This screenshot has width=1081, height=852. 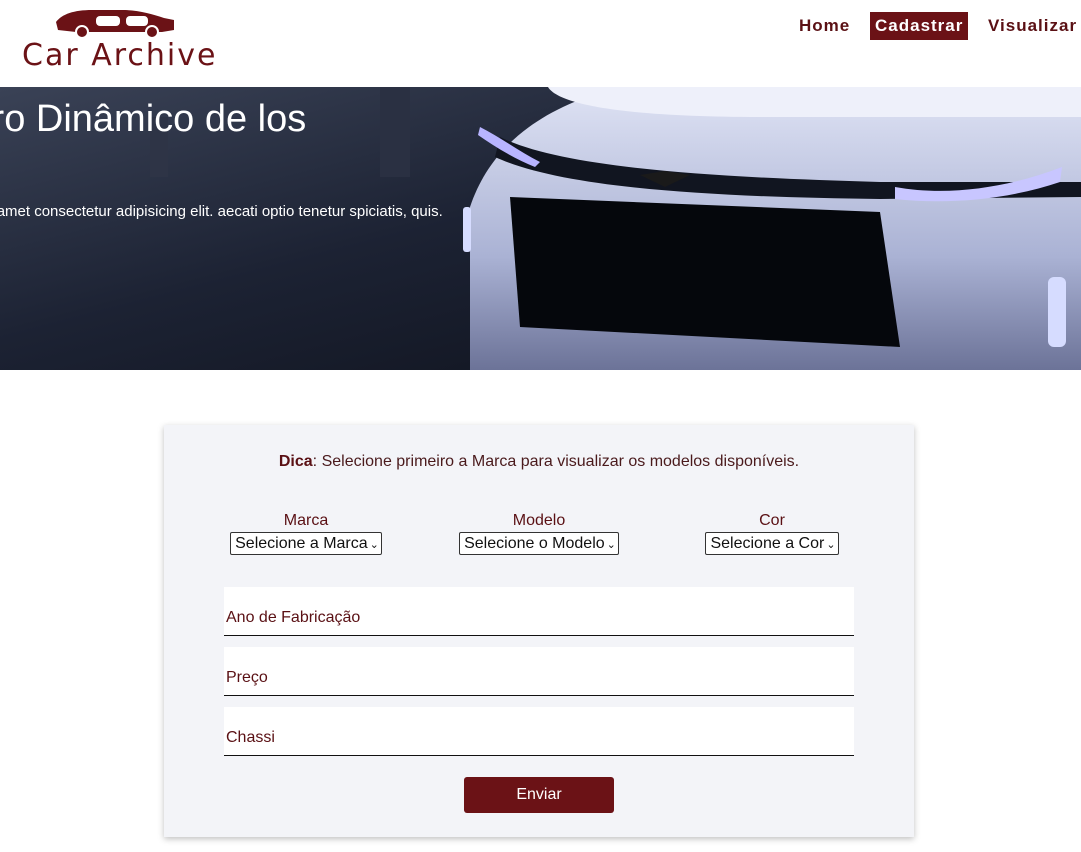 What do you see at coordinates (119, 55) in the screenshot?
I see `brand-name: Car Archive` at bounding box center [119, 55].